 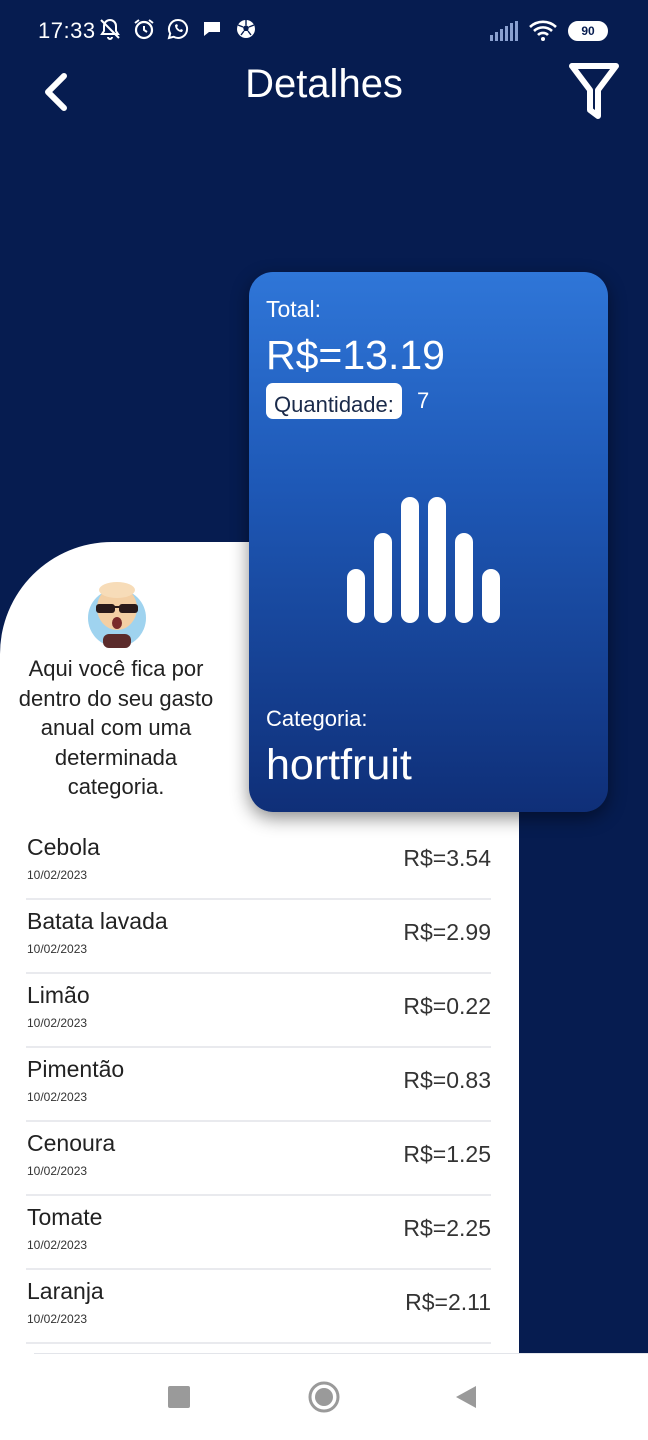 What do you see at coordinates (258, 863) in the screenshot?
I see `list-item: Cebola 10/02/2023 R$=3.54` at bounding box center [258, 863].